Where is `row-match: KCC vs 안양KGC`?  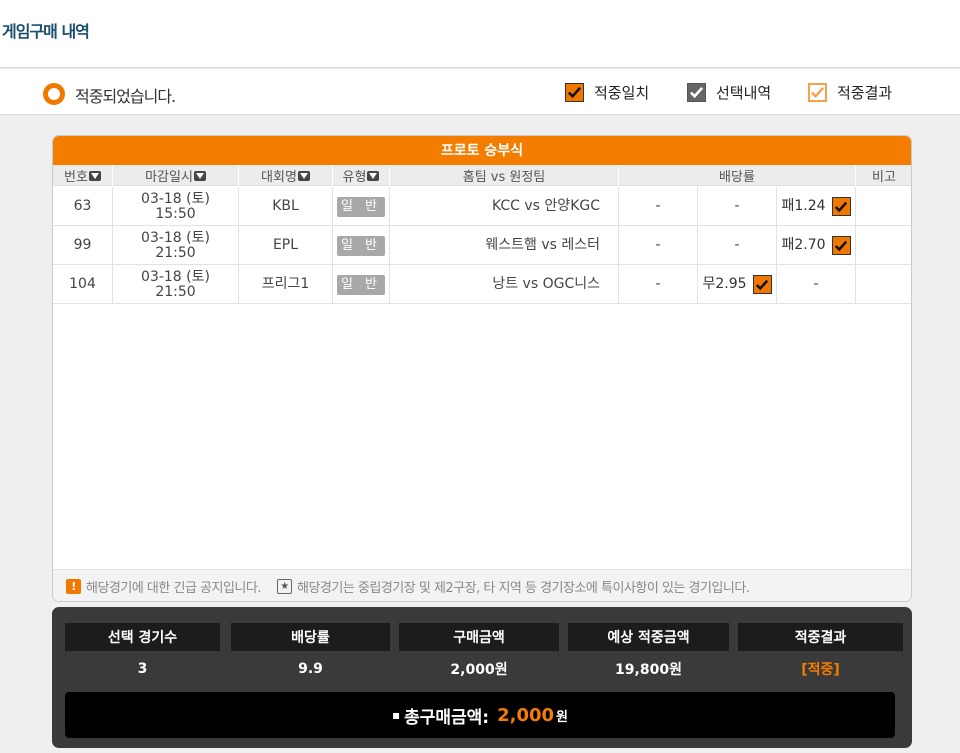 row-match: KCC vs 안양KGC is located at coordinates (504, 206).